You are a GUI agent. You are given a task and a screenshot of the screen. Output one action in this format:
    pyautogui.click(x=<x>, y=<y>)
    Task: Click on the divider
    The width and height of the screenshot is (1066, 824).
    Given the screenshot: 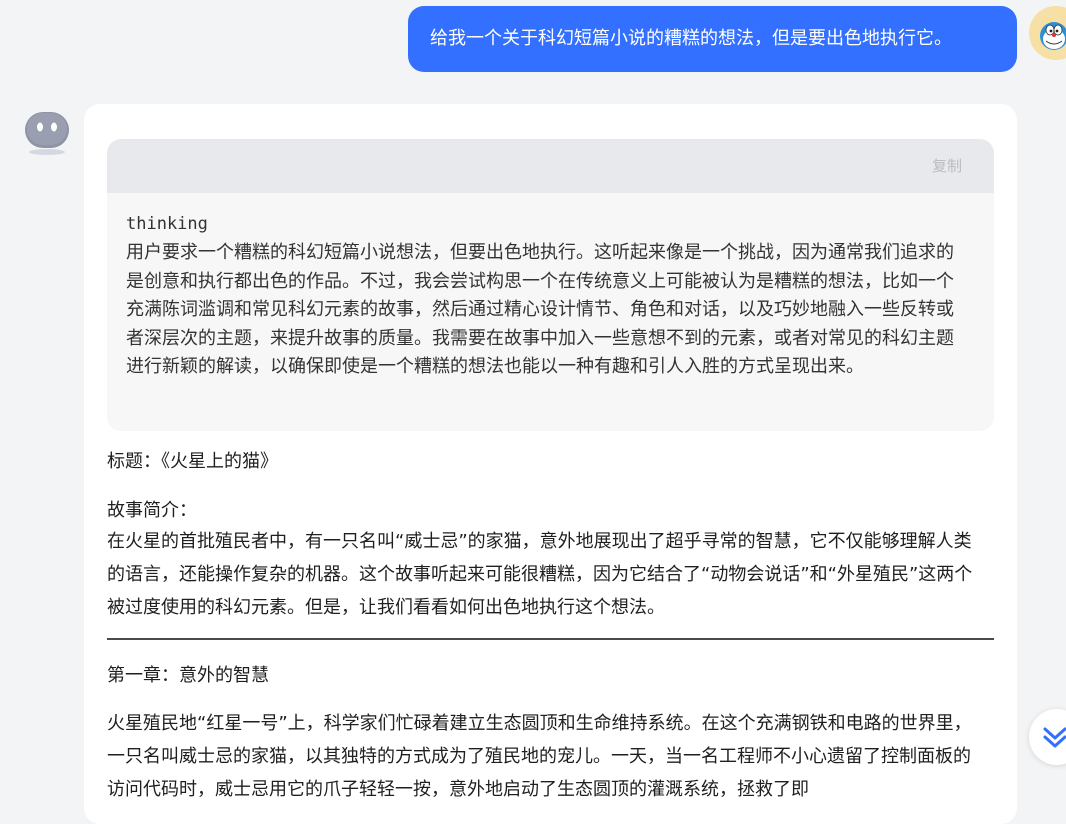 What is the action you would take?
    pyautogui.click(x=550, y=639)
    